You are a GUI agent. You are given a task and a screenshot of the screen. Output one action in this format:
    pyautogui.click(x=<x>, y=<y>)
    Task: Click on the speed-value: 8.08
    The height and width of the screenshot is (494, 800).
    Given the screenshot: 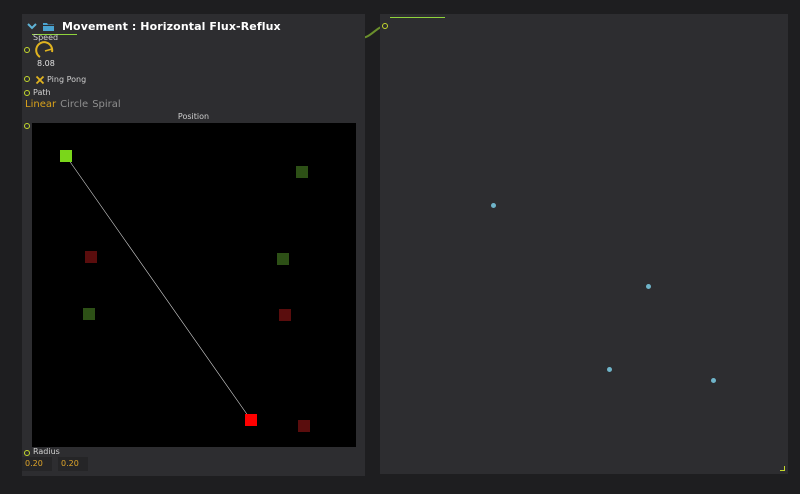 What is the action you would take?
    pyautogui.click(x=46, y=63)
    